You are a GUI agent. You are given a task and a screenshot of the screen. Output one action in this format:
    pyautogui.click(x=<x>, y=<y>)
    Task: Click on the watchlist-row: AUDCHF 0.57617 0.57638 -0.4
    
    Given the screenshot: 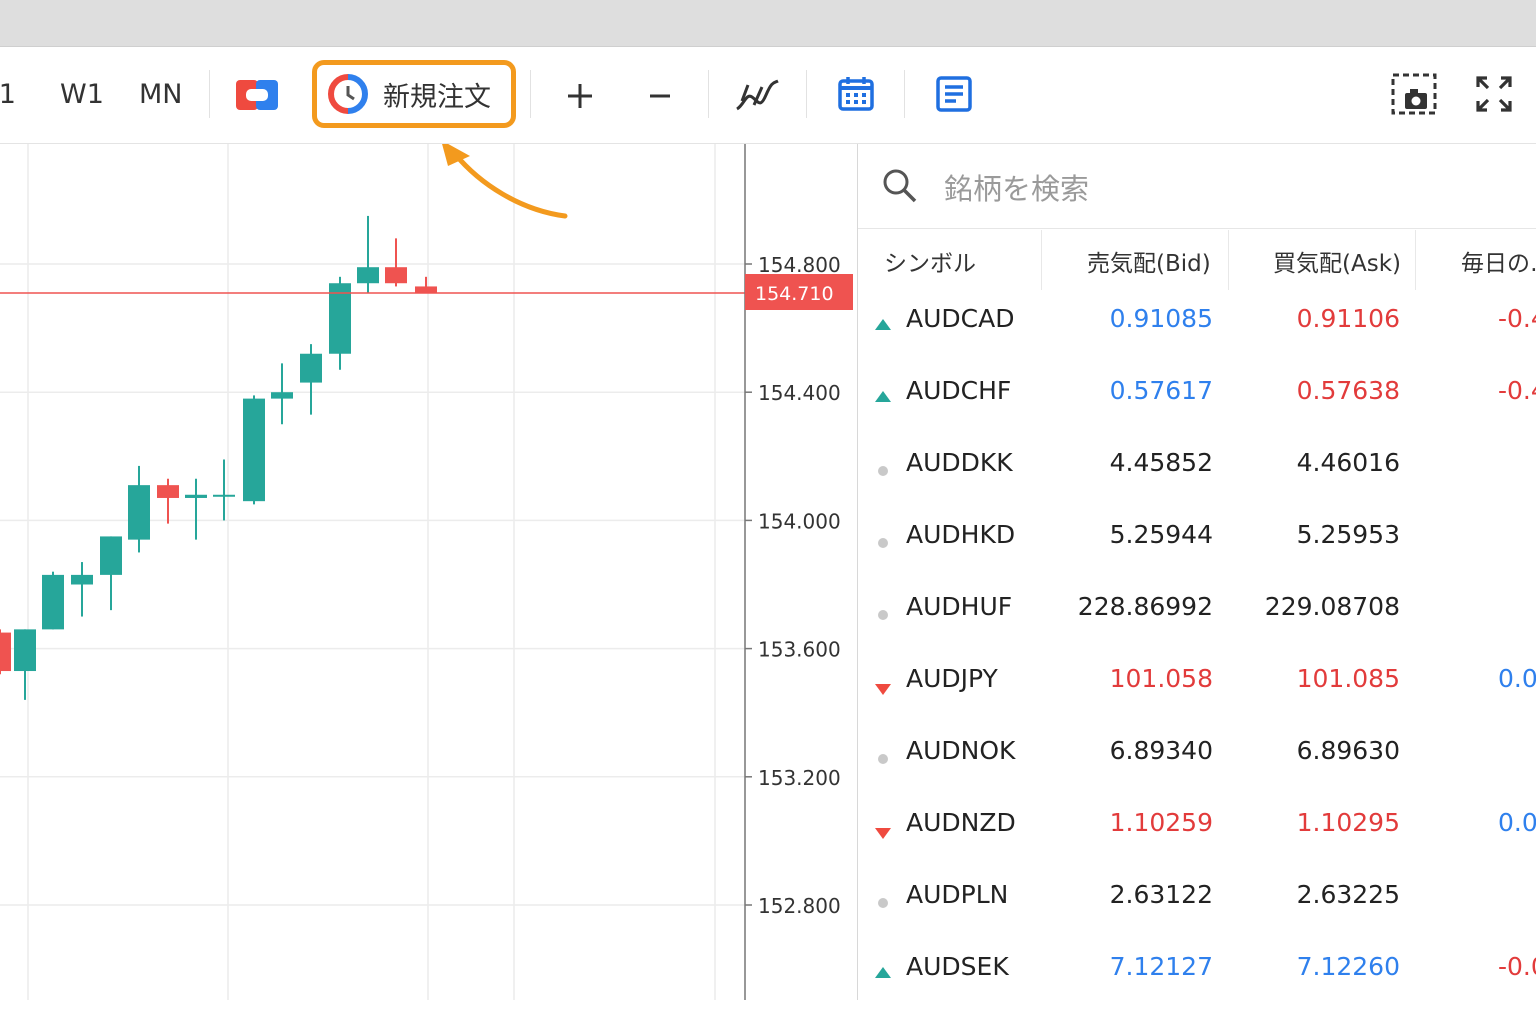 What is the action you would take?
    pyautogui.click(x=1197, y=398)
    